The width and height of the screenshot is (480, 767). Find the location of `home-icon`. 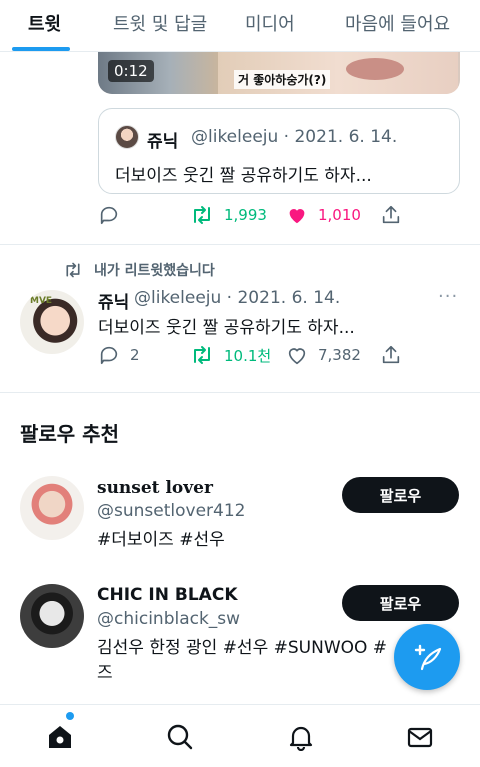

home-icon is located at coordinates (60, 737).